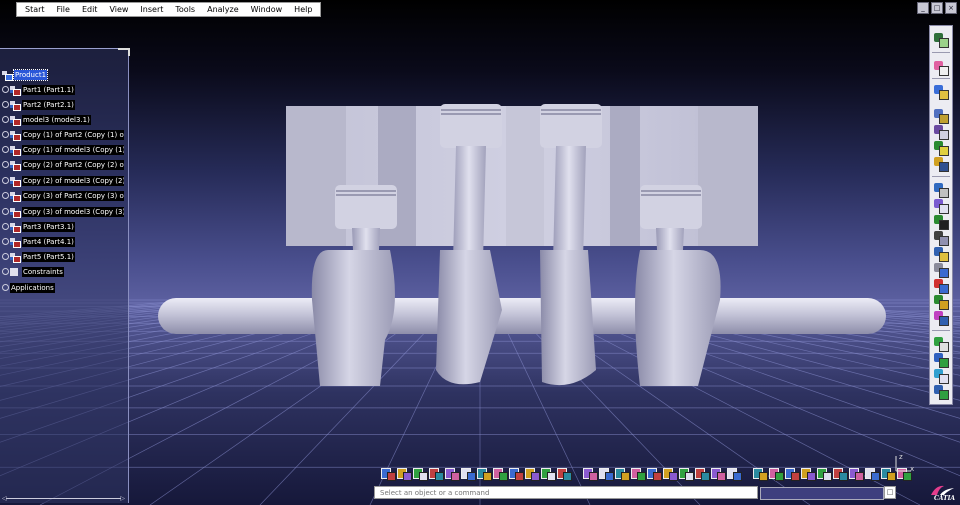 Image resolution: width=960 pixels, height=505 pixels. I want to click on menu-analyze: Analyze, so click(223, 9).